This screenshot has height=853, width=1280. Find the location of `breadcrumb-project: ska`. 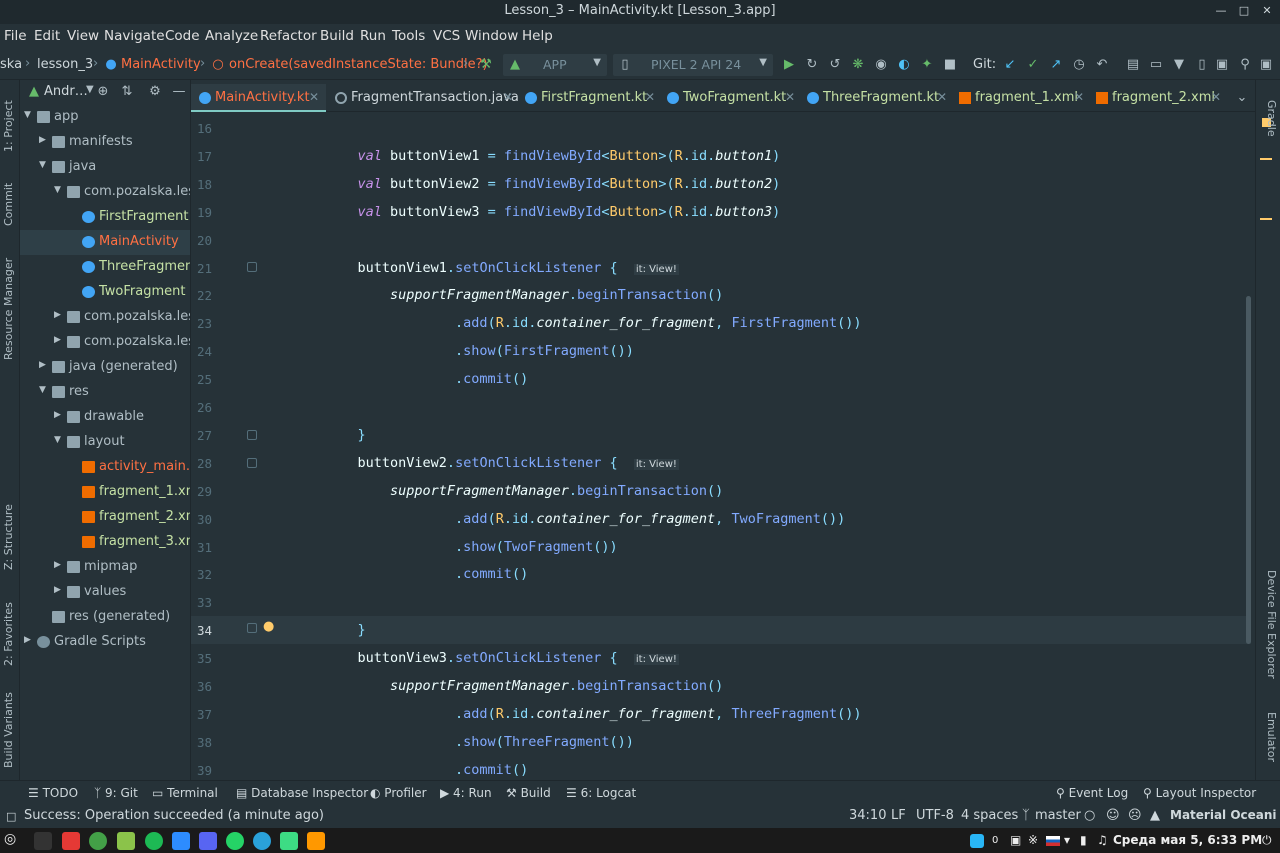

breadcrumb-project: ska is located at coordinates (11, 64).